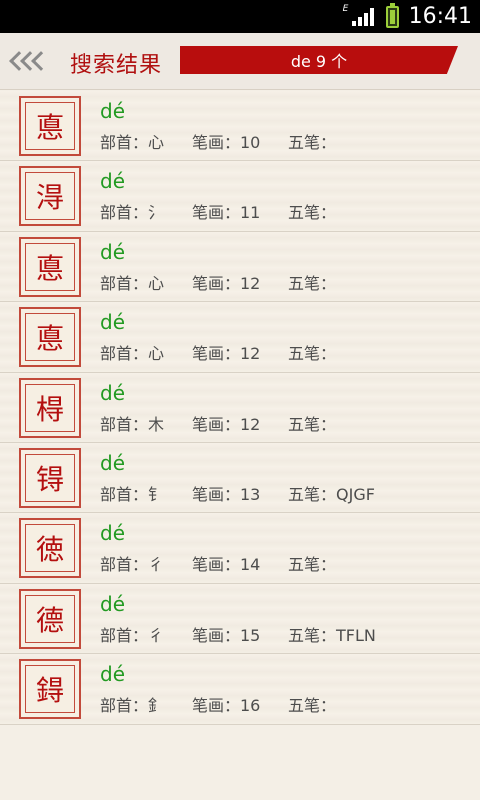 The height and width of the screenshot is (800, 480). I want to click on character-stamp: 德, so click(50, 618).